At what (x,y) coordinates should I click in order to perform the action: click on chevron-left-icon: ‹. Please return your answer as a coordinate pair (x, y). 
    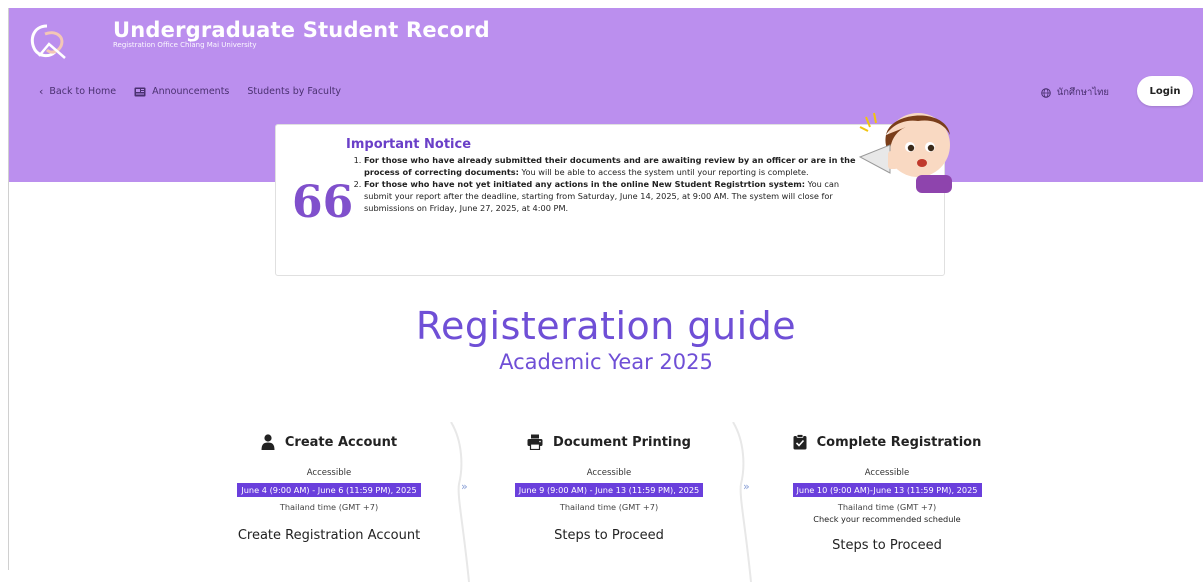
    Looking at the image, I should click on (41, 91).